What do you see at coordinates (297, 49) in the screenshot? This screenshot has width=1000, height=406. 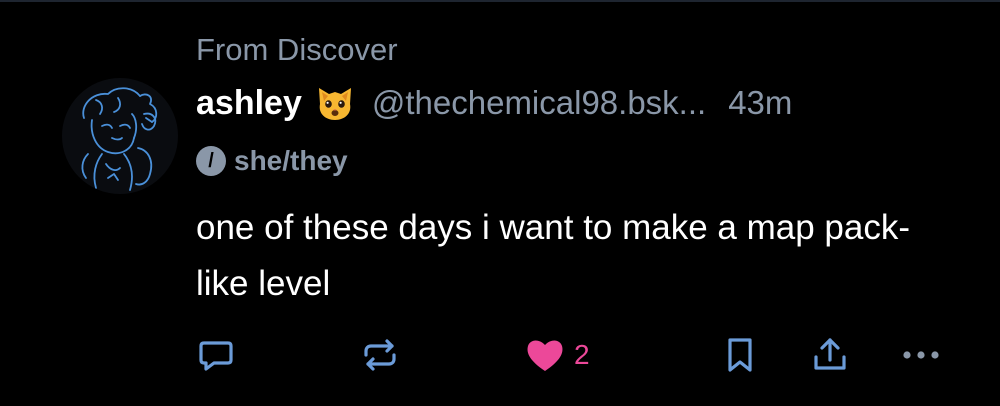 I see `feed-context-label: From Discover` at bounding box center [297, 49].